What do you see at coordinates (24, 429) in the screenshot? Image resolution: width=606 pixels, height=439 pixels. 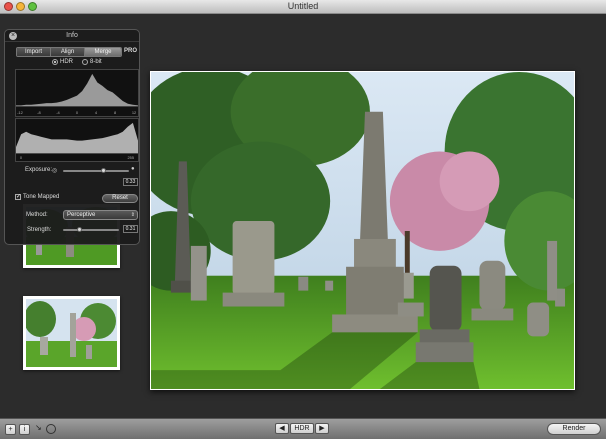 I see `info-button: i` at bounding box center [24, 429].